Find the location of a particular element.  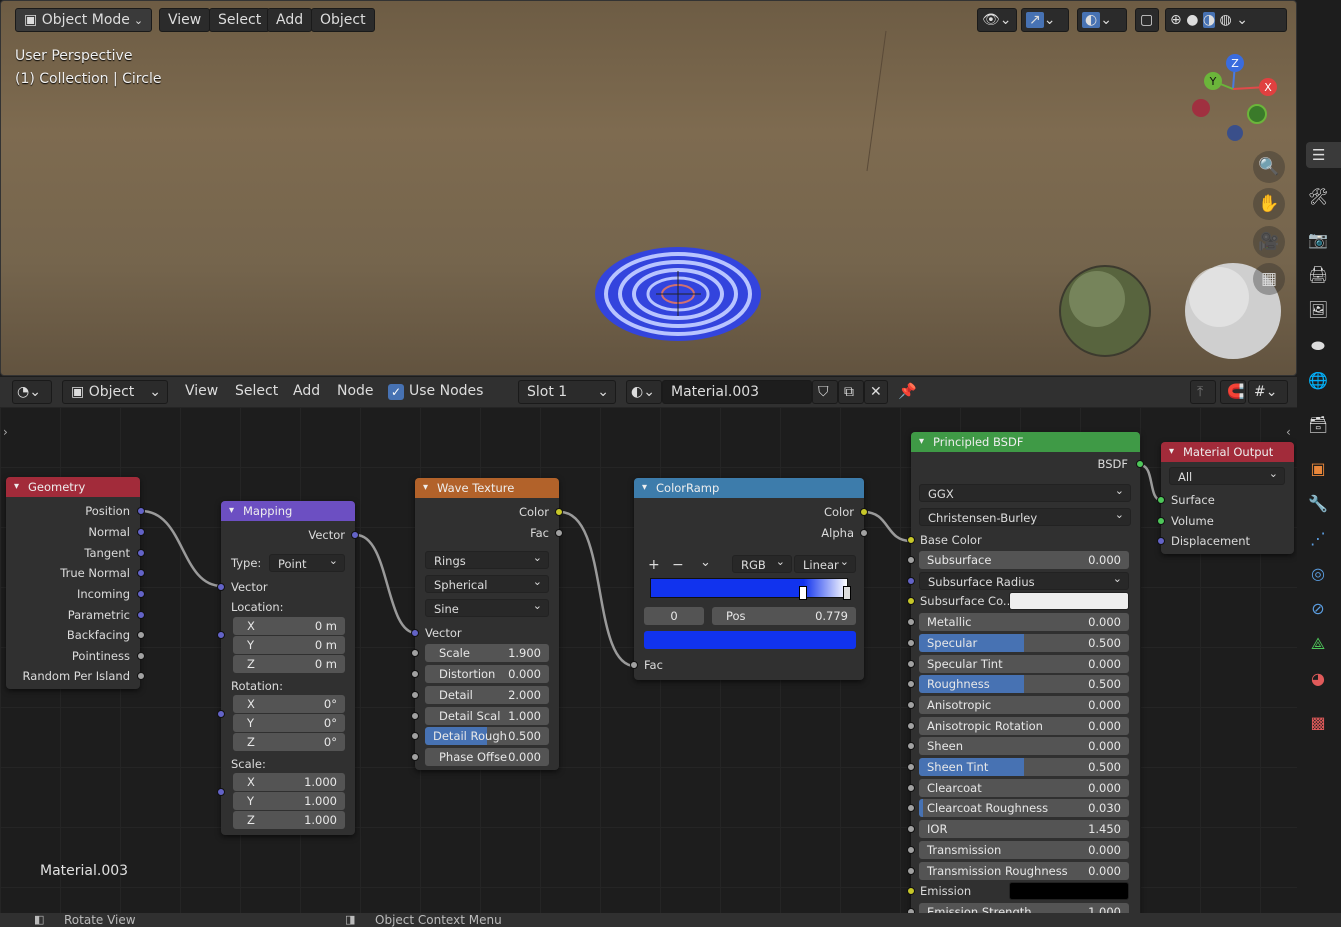

bsdf-field-anisotropic-rotation: Anisotropic Rotation 0.000 is located at coordinates (1024, 725).